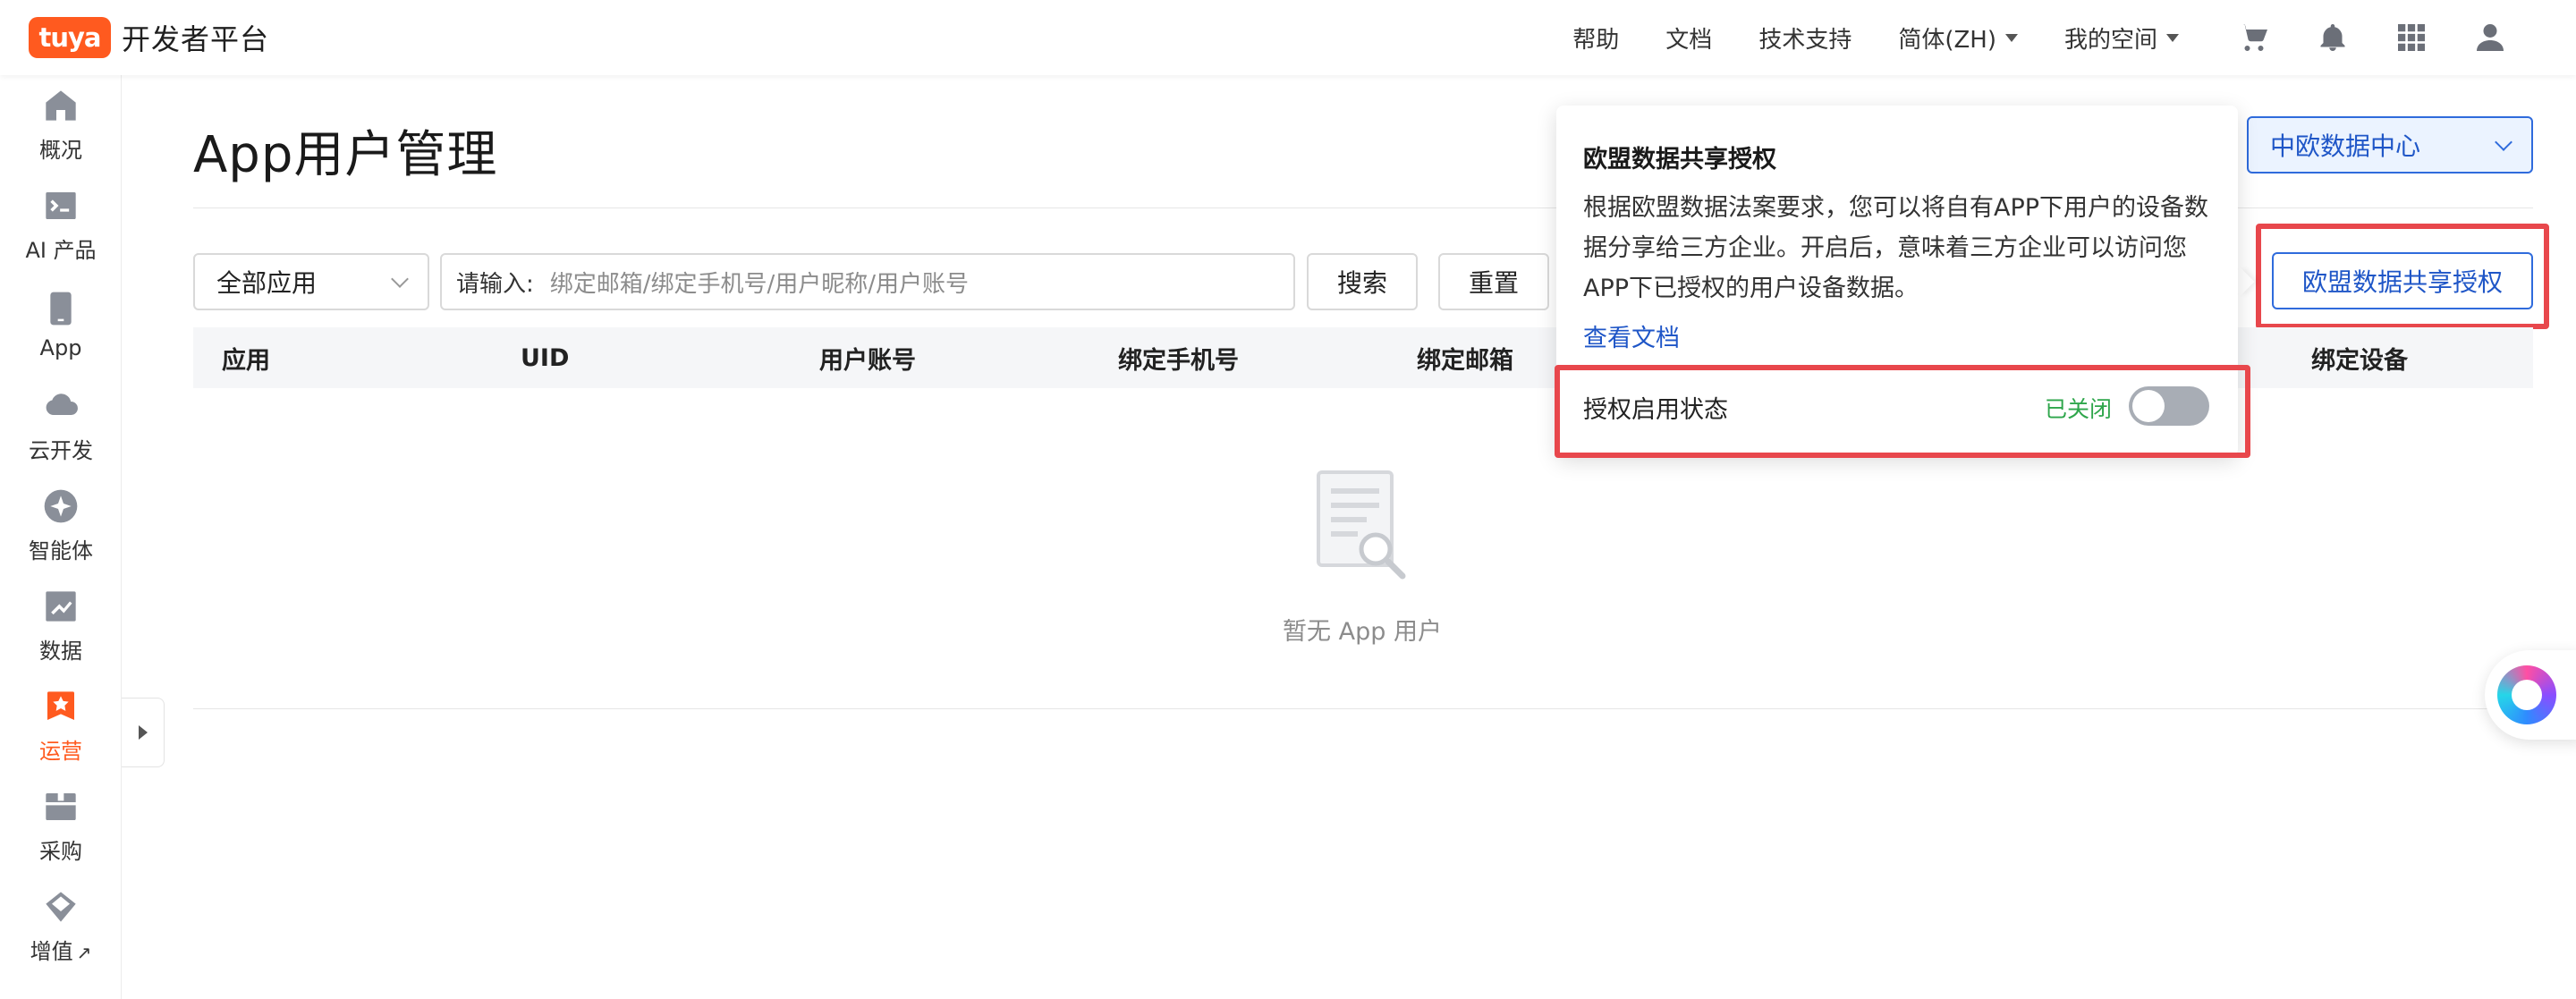 The image size is (2576, 999). Describe the element at coordinates (60, 705) in the screenshot. I see `bookmark-icon` at that location.